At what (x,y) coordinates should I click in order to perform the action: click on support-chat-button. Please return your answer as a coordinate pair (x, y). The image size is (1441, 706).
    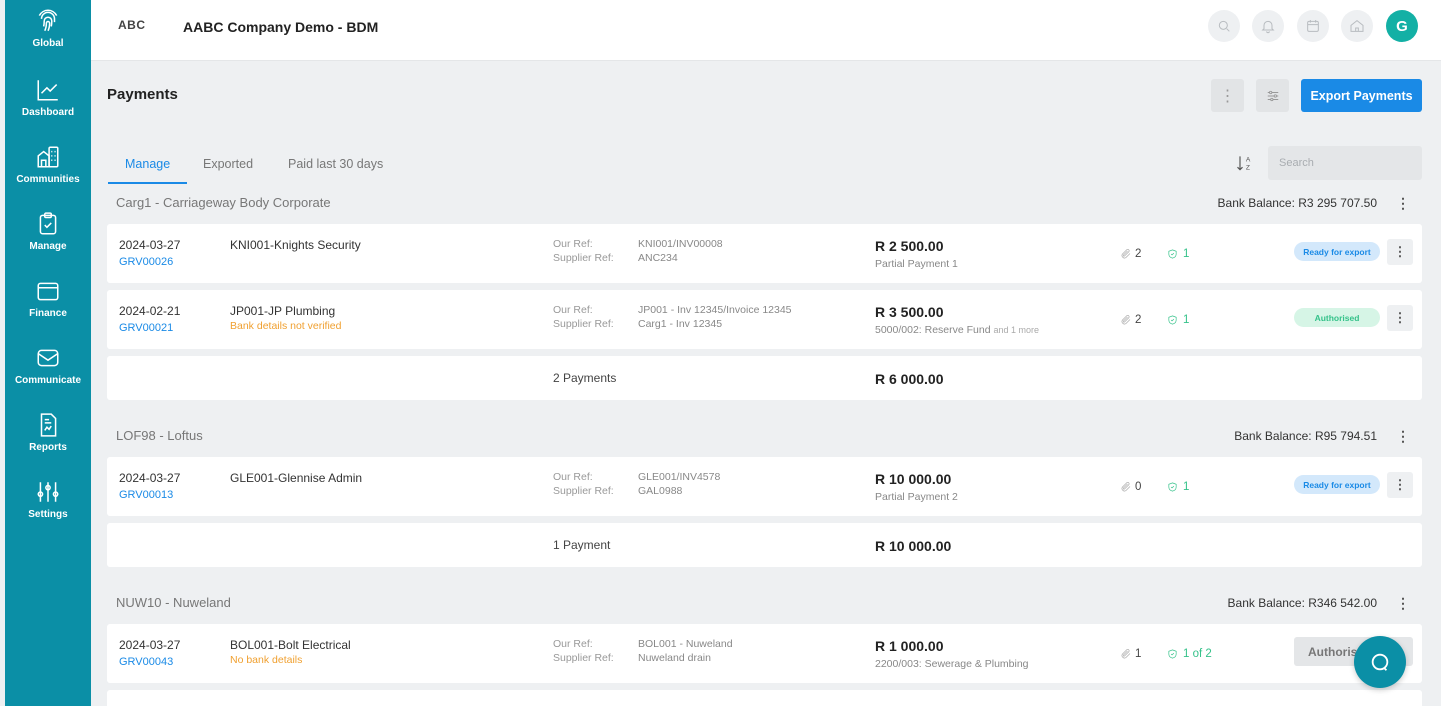
    Looking at the image, I should click on (1380, 662).